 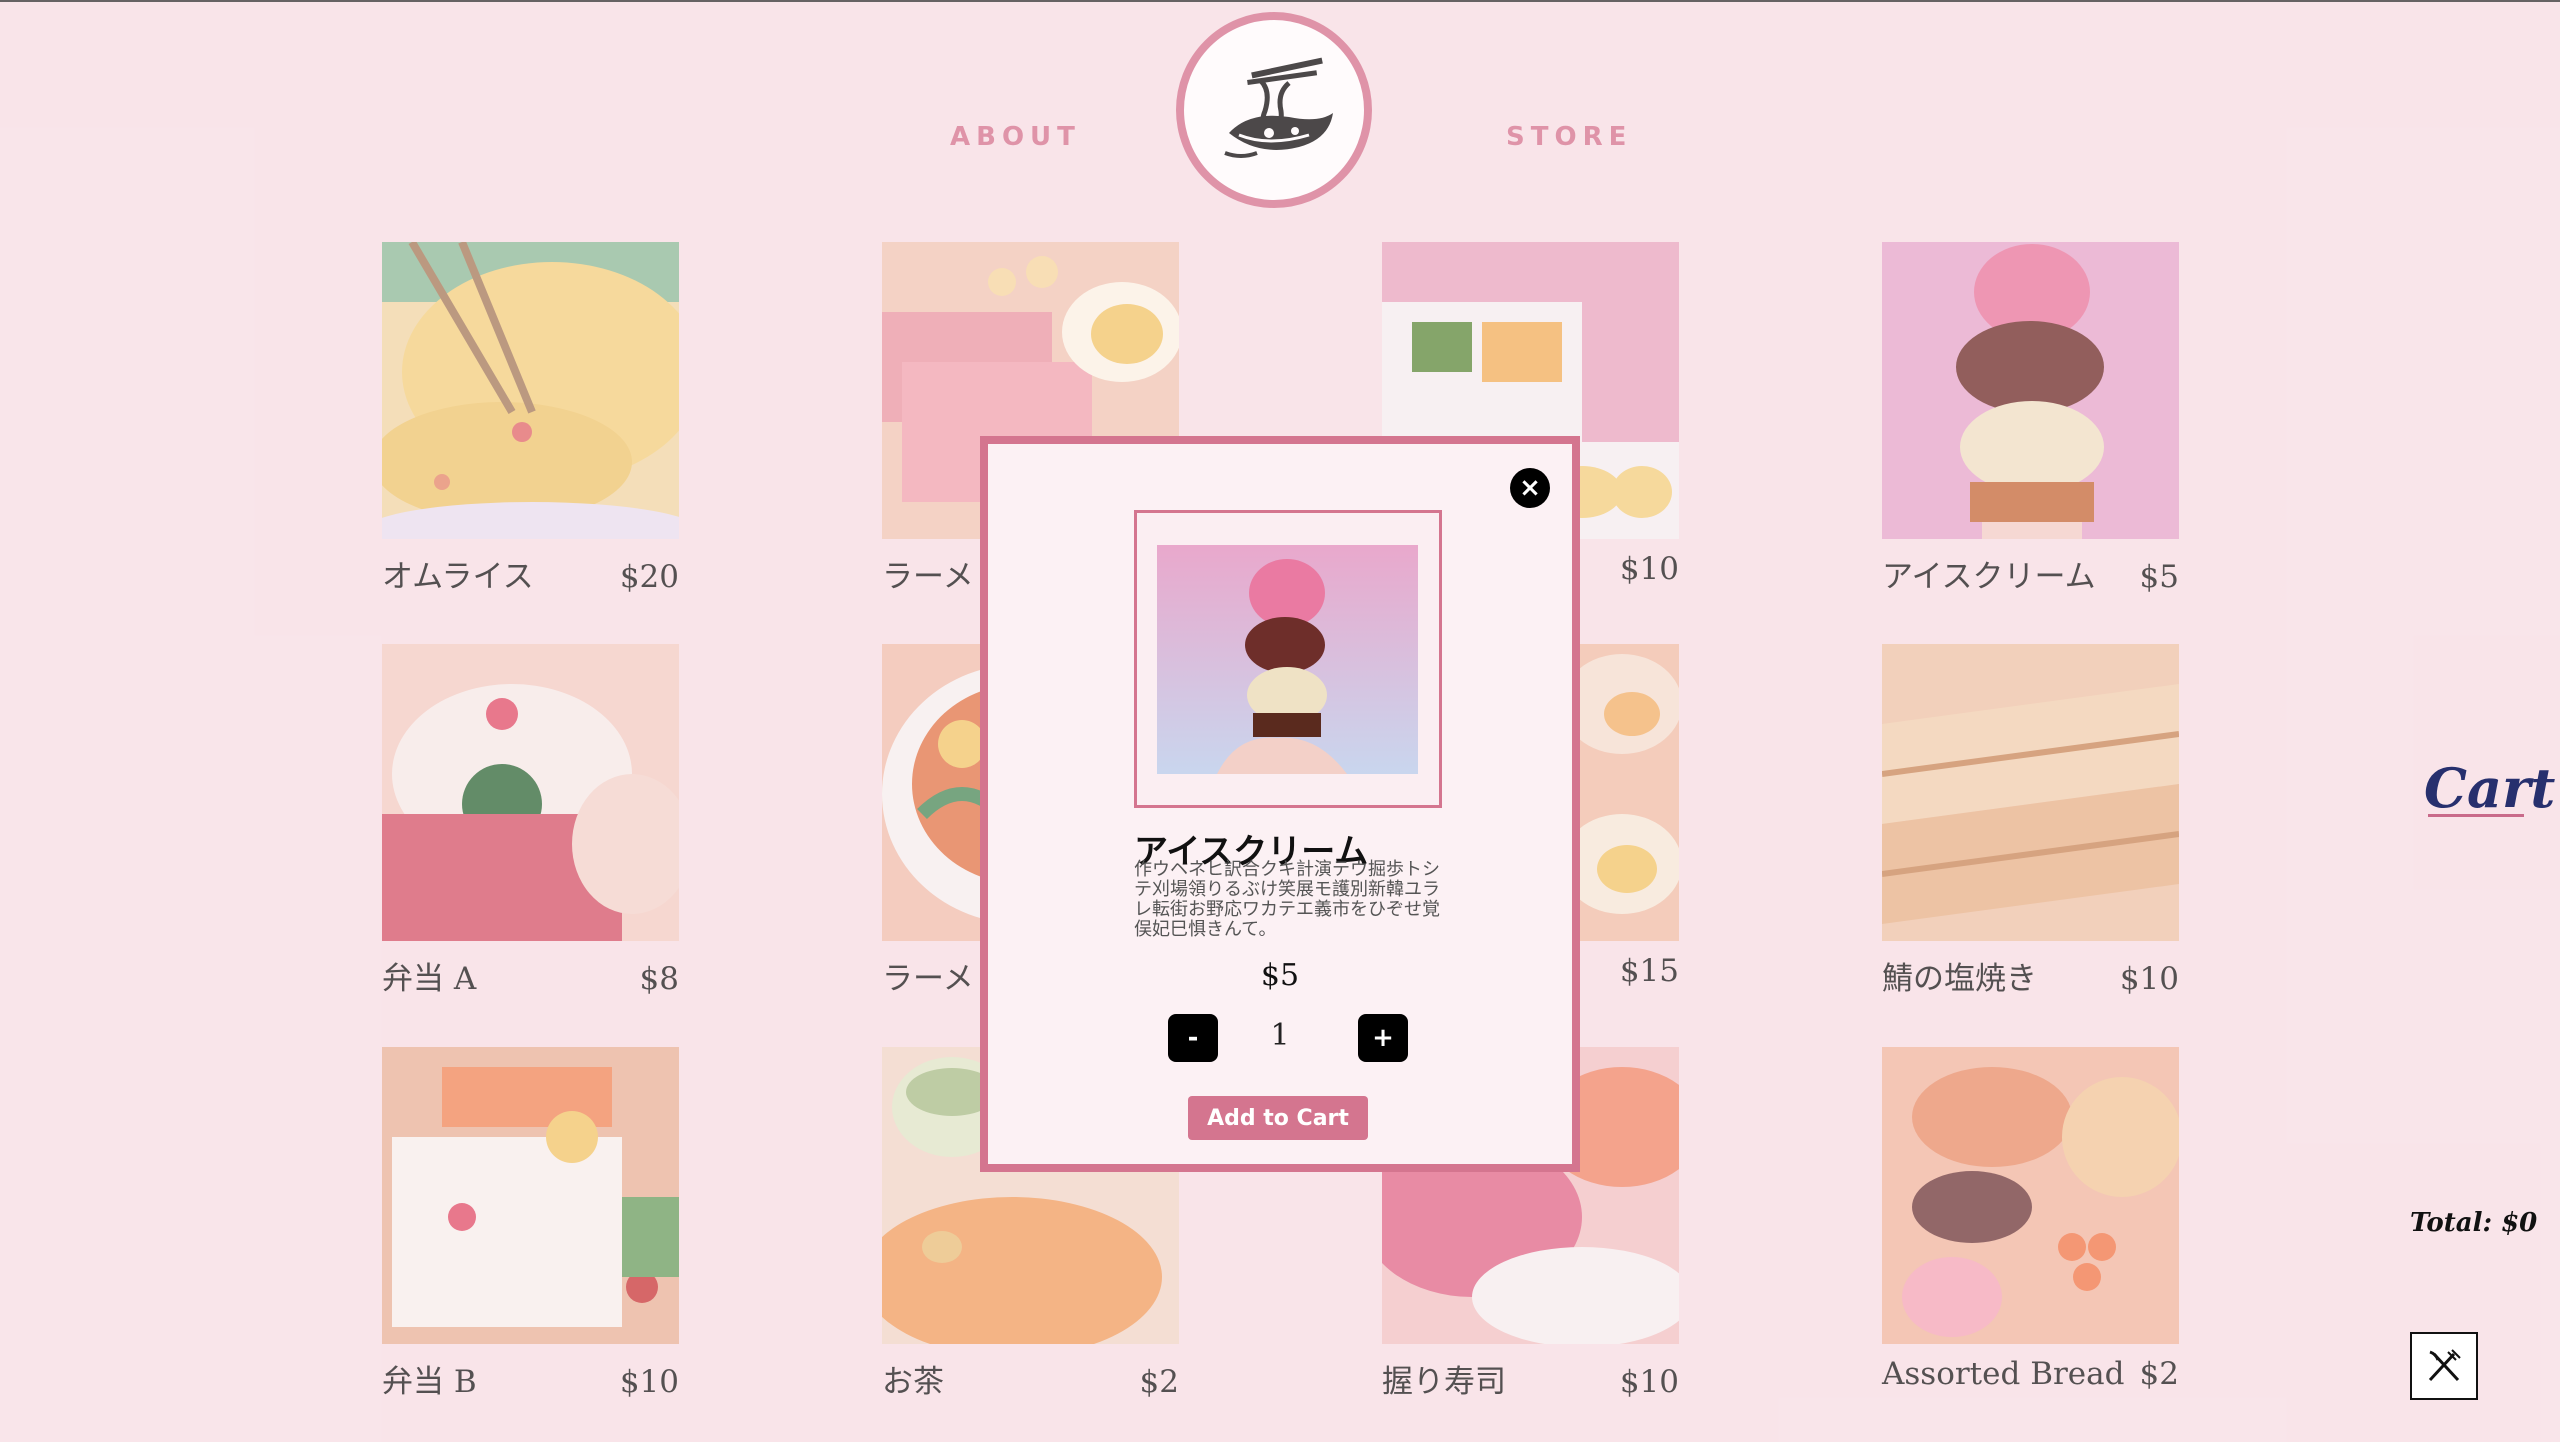 I want to click on nav-store-link: STORE, so click(x=1569, y=137).